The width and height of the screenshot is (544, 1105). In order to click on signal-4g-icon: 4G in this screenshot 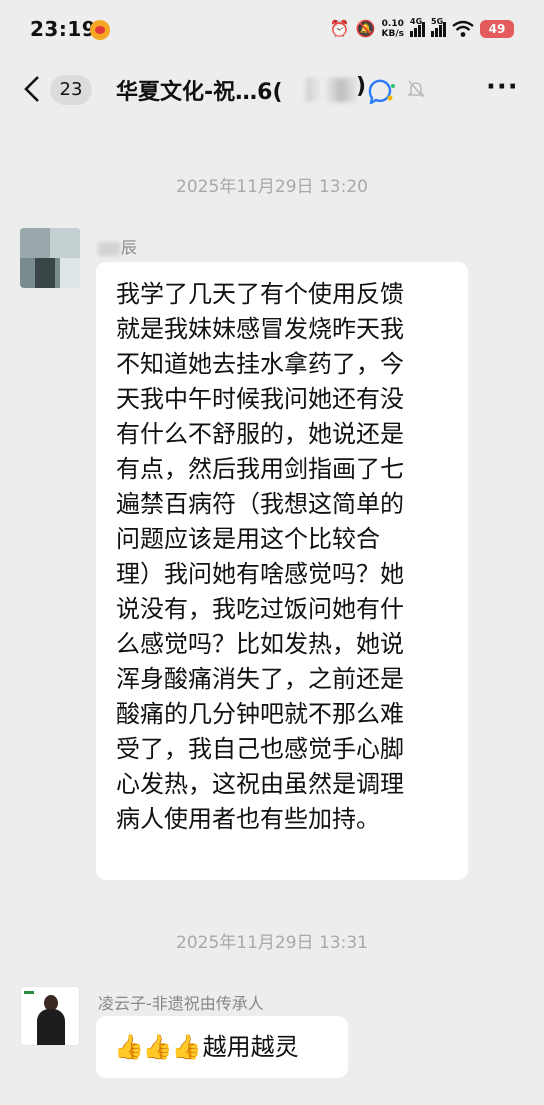, I will do `click(417, 27)`.